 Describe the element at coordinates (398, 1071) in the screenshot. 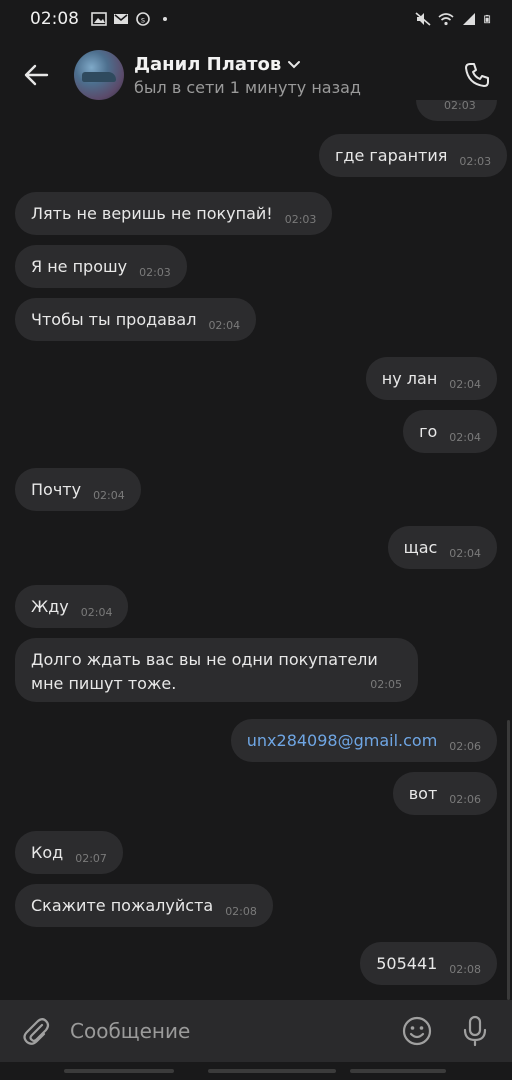

I see `nav-back` at that location.